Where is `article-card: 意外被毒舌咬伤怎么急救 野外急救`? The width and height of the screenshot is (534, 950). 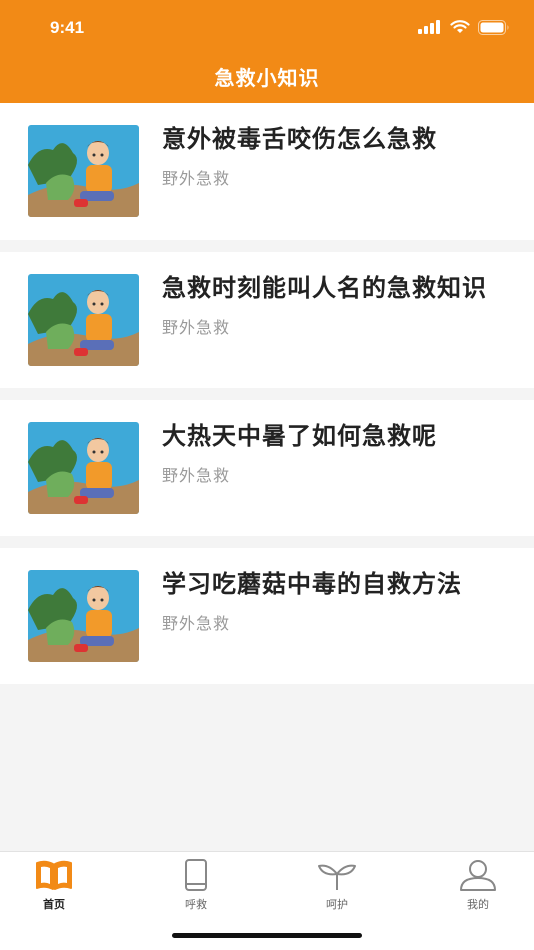
article-card: 意外被毒舌咬伤怎么急救 野外急救 is located at coordinates (267, 171).